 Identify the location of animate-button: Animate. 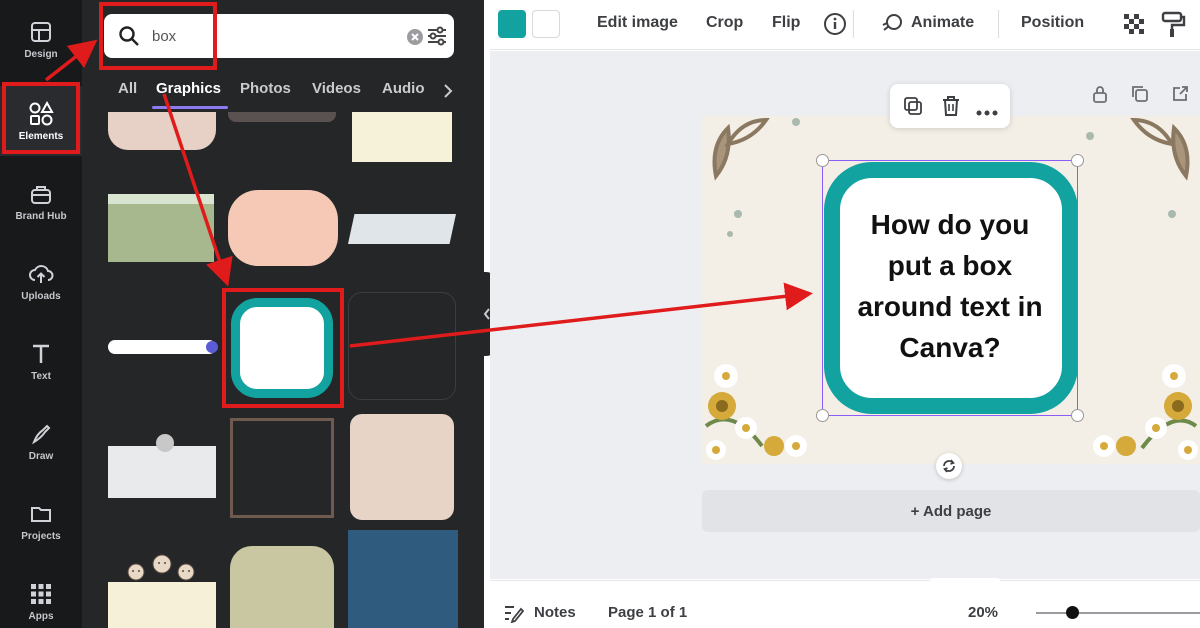
(942, 23).